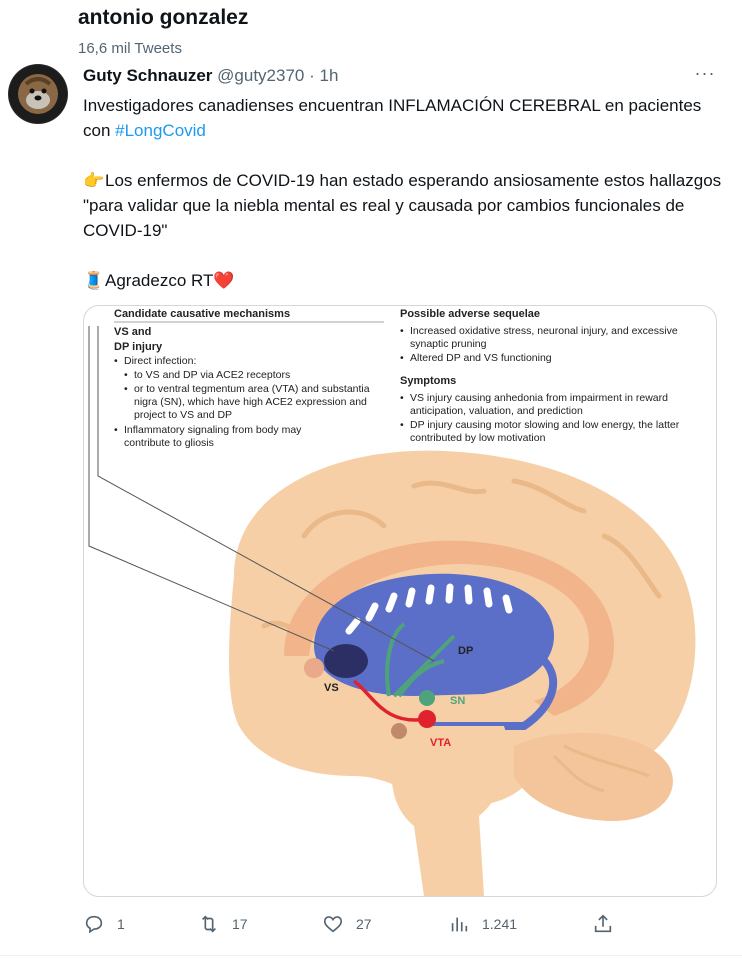 The image size is (742, 958). What do you see at coordinates (212, 375) in the screenshot?
I see `fig-sub1: to VS and DP via ACE2 receptors` at bounding box center [212, 375].